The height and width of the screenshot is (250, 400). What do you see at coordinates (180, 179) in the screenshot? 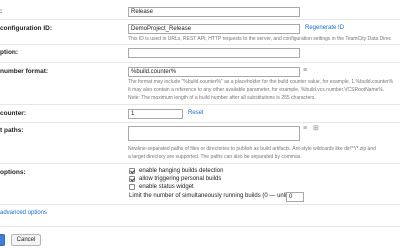
I see `personal-builds-label: allow triggering personal builds` at bounding box center [180, 179].